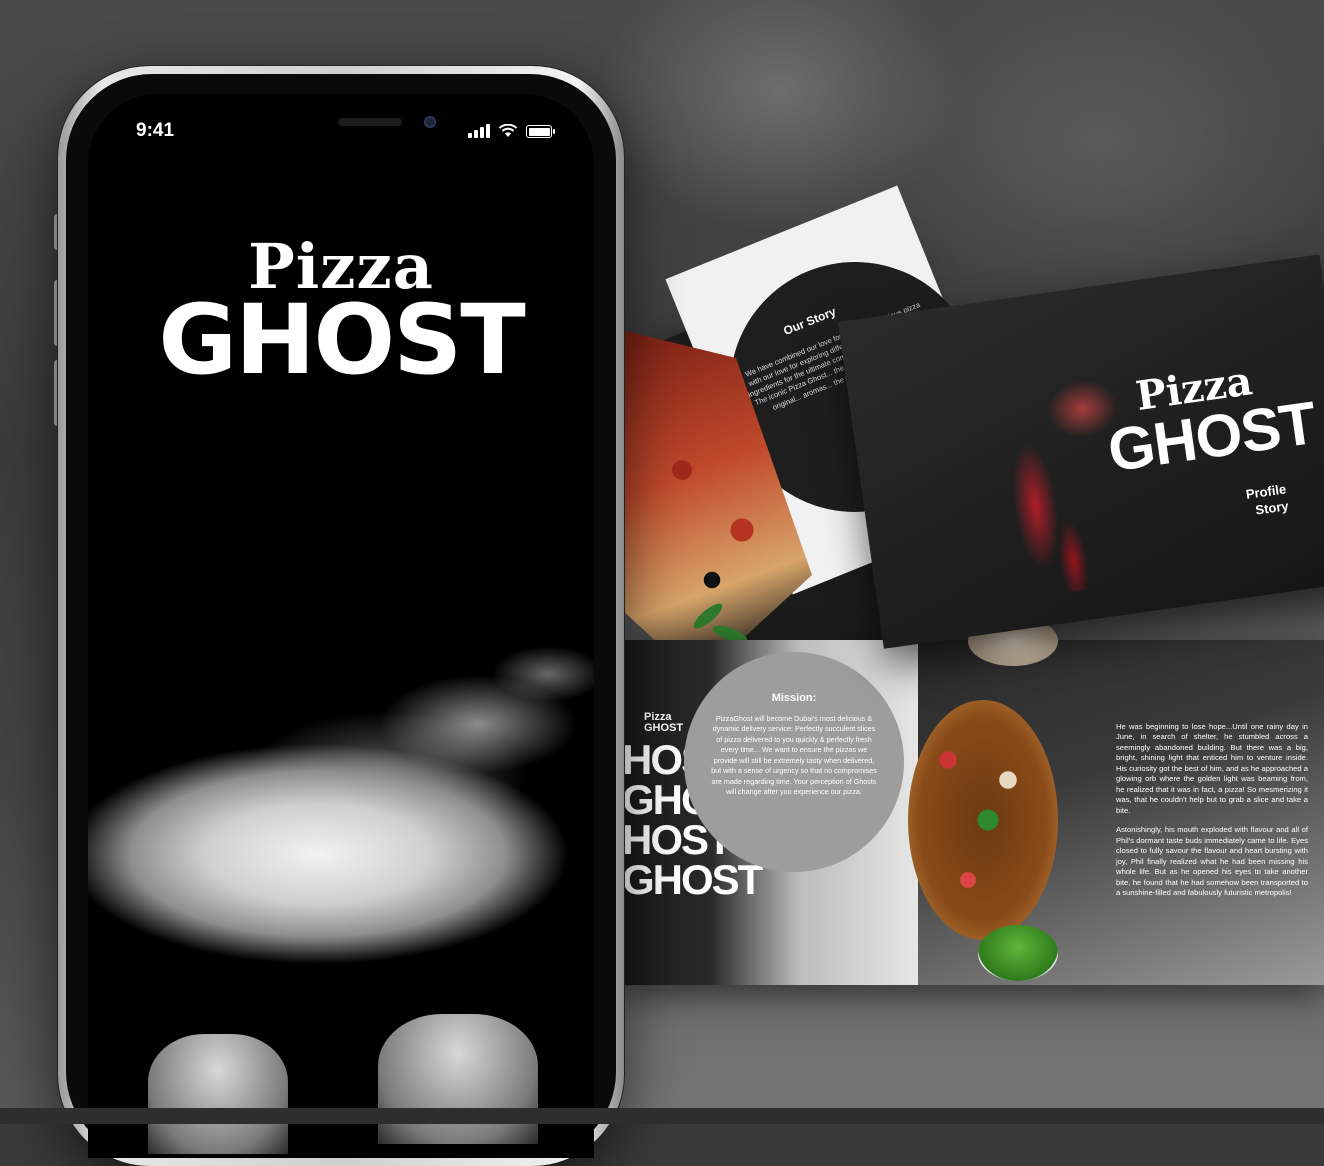 This screenshot has height=1166, width=1324. What do you see at coordinates (370, 122) in the screenshot?
I see `speaker-grille` at bounding box center [370, 122].